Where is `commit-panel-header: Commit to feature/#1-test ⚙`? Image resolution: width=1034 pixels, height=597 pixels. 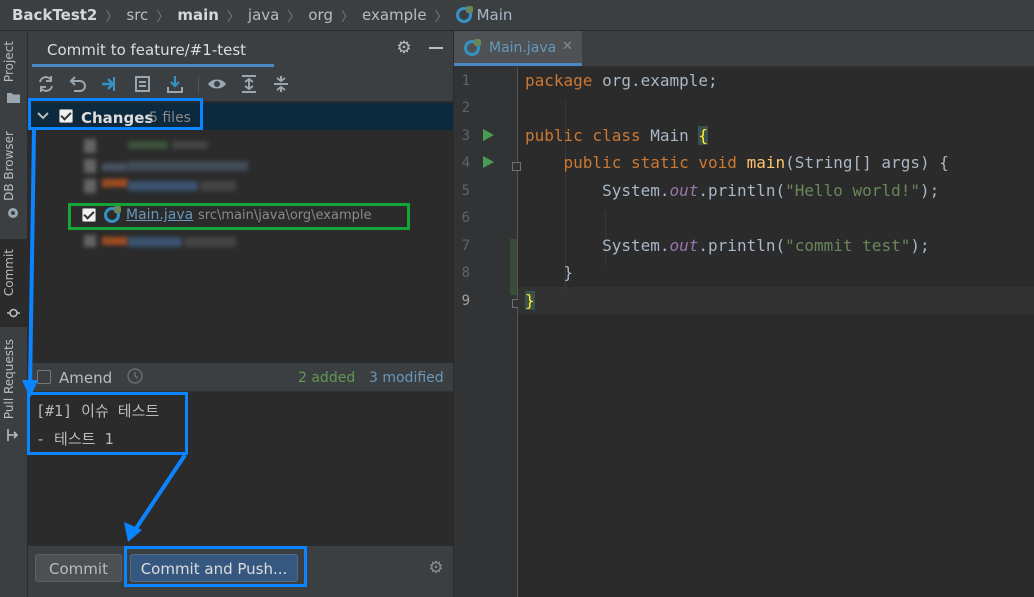 commit-panel-header: Commit to feature/#1-test ⚙ is located at coordinates (240, 49).